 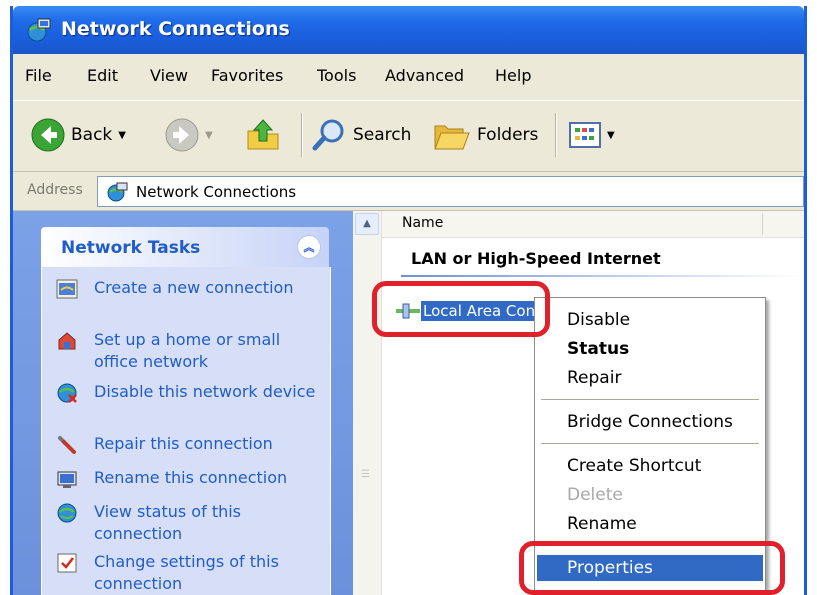 What do you see at coordinates (610, 568) in the screenshot?
I see `menu-item-label: Properties` at bounding box center [610, 568].